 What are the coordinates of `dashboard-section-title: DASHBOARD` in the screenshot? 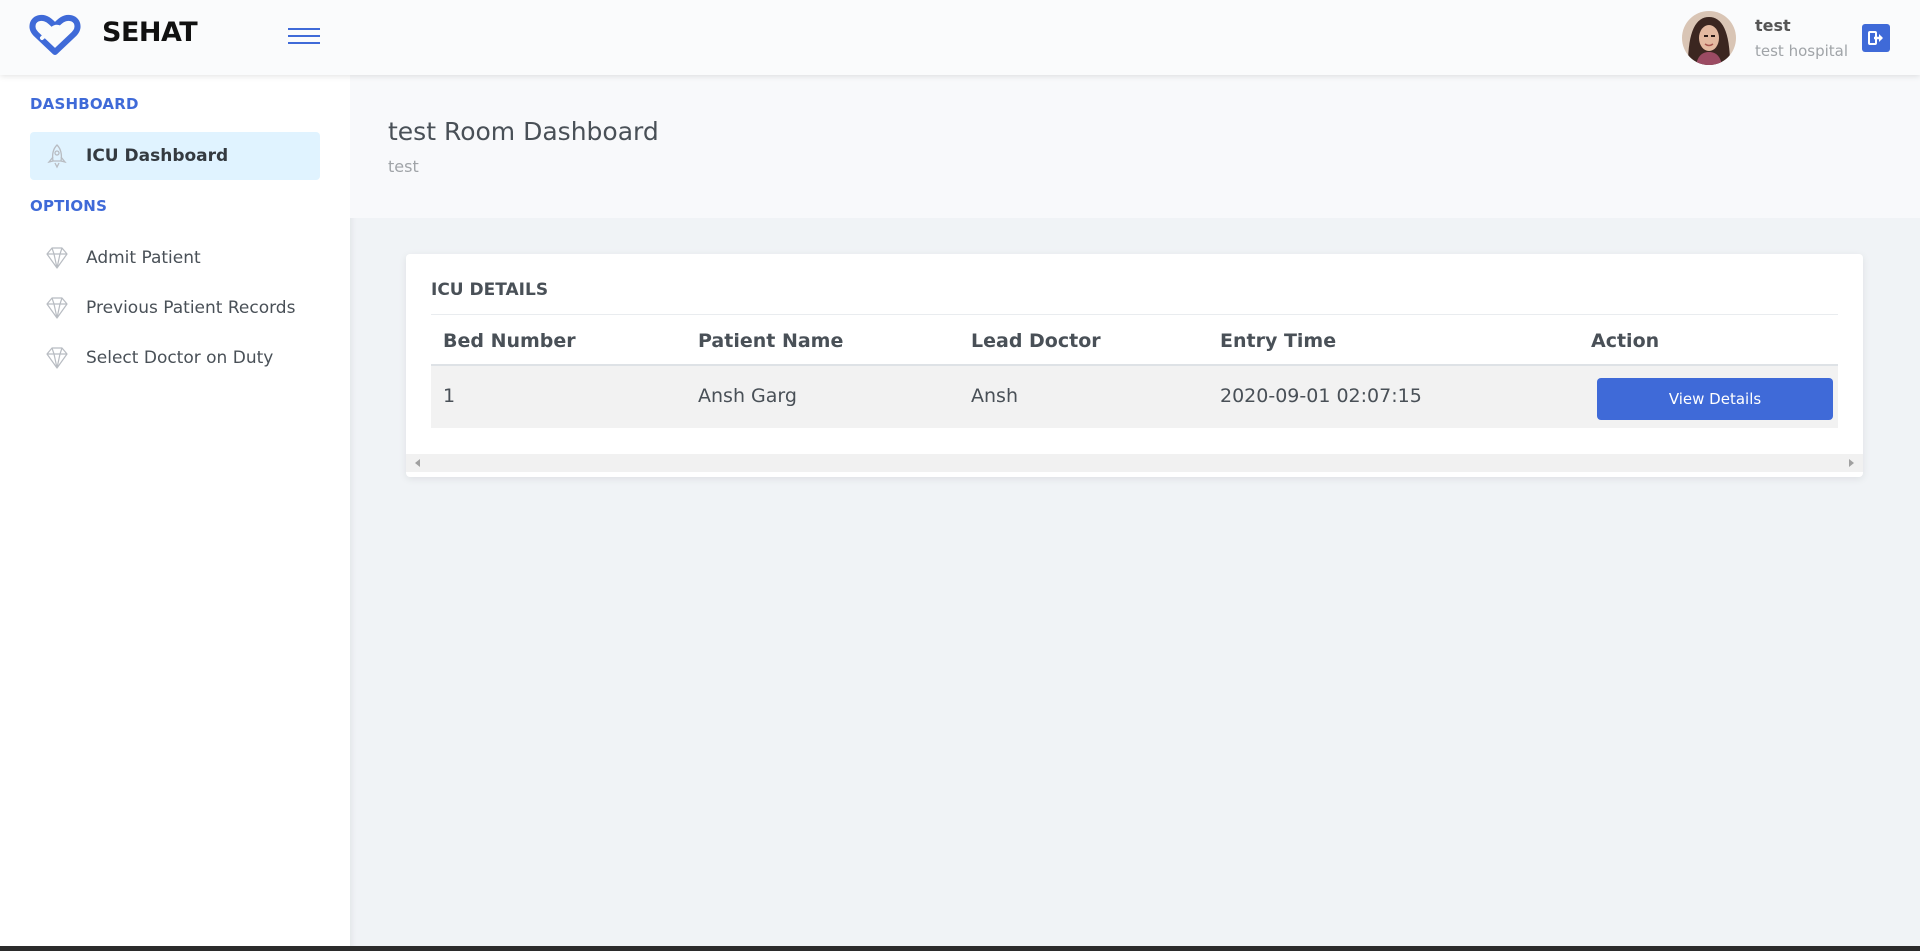 It's located at (84, 104).